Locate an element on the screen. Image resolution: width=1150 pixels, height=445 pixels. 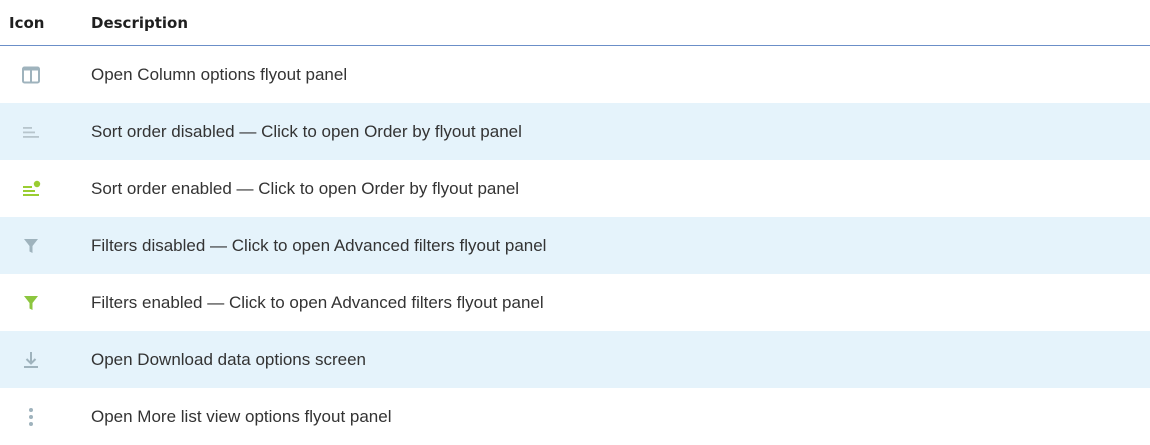
filter-disabled-icon is located at coordinates (31, 245).